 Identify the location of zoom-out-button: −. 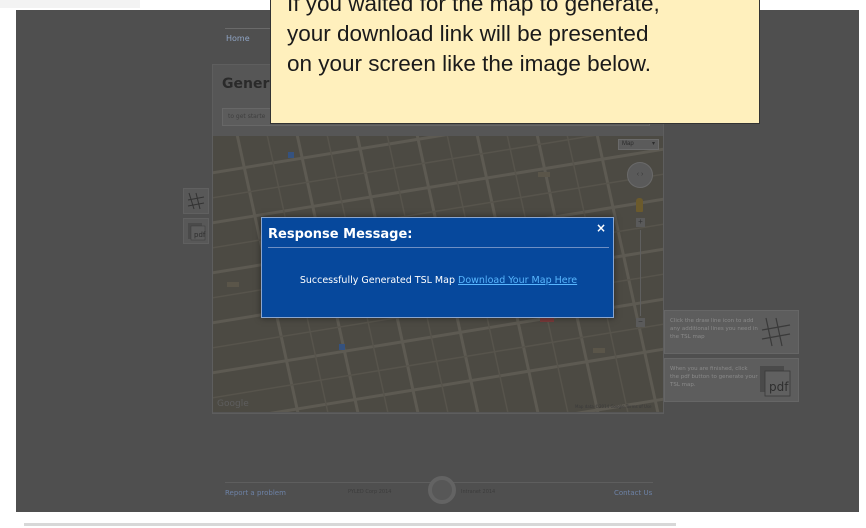
(640, 322).